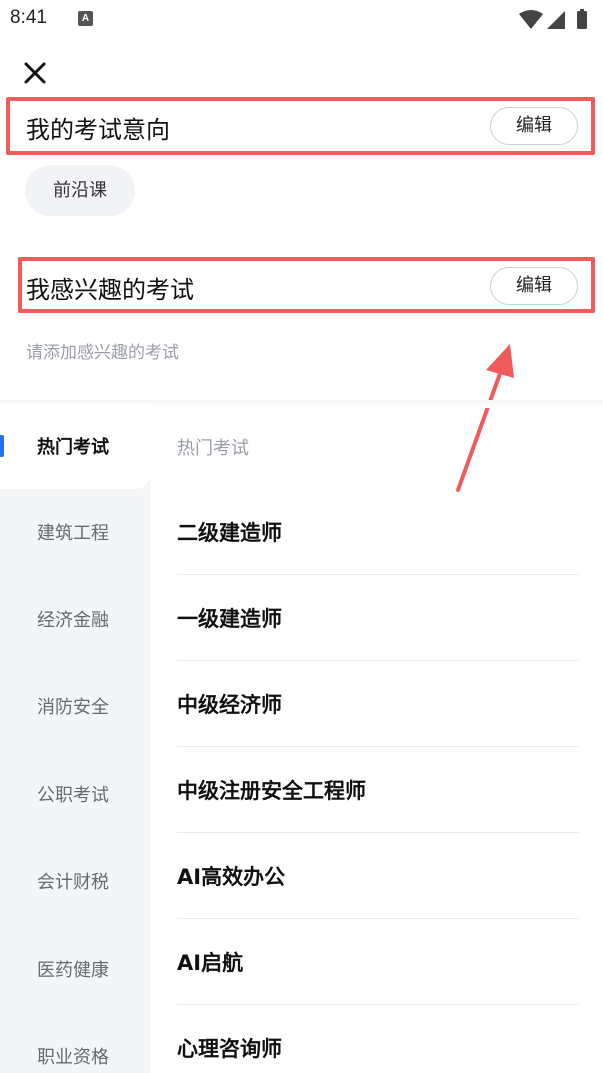 Image resolution: width=603 pixels, height=1073 pixels. Describe the element at coordinates (378, 532) in the screenshot. I see `list-item: 二级建造师` at that location.